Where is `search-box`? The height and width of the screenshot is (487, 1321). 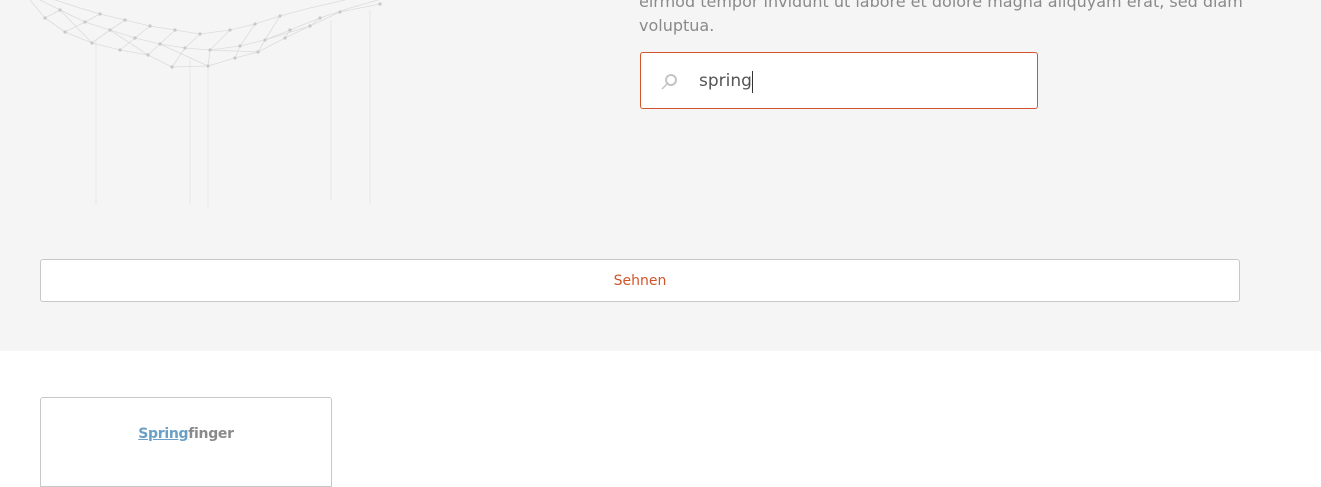 search-box is located at coordinates (839, 80).